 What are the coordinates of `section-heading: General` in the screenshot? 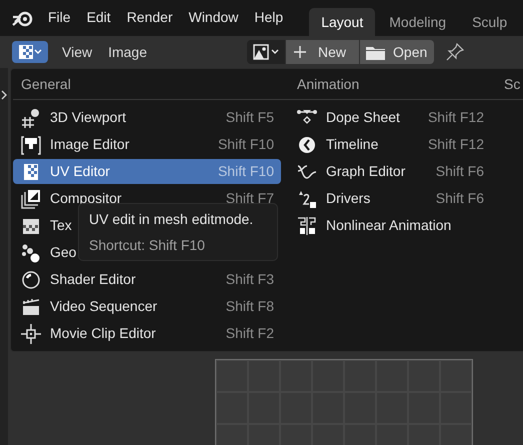 It's located at (152, 84).